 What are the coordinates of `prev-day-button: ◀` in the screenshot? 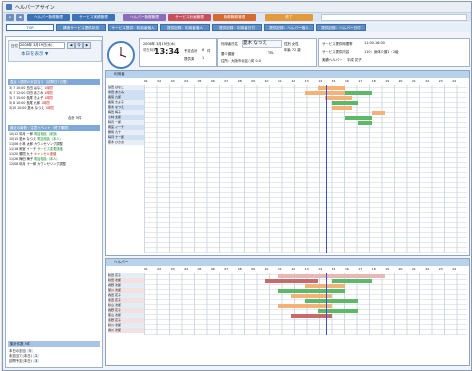 It's located at (71, 45).